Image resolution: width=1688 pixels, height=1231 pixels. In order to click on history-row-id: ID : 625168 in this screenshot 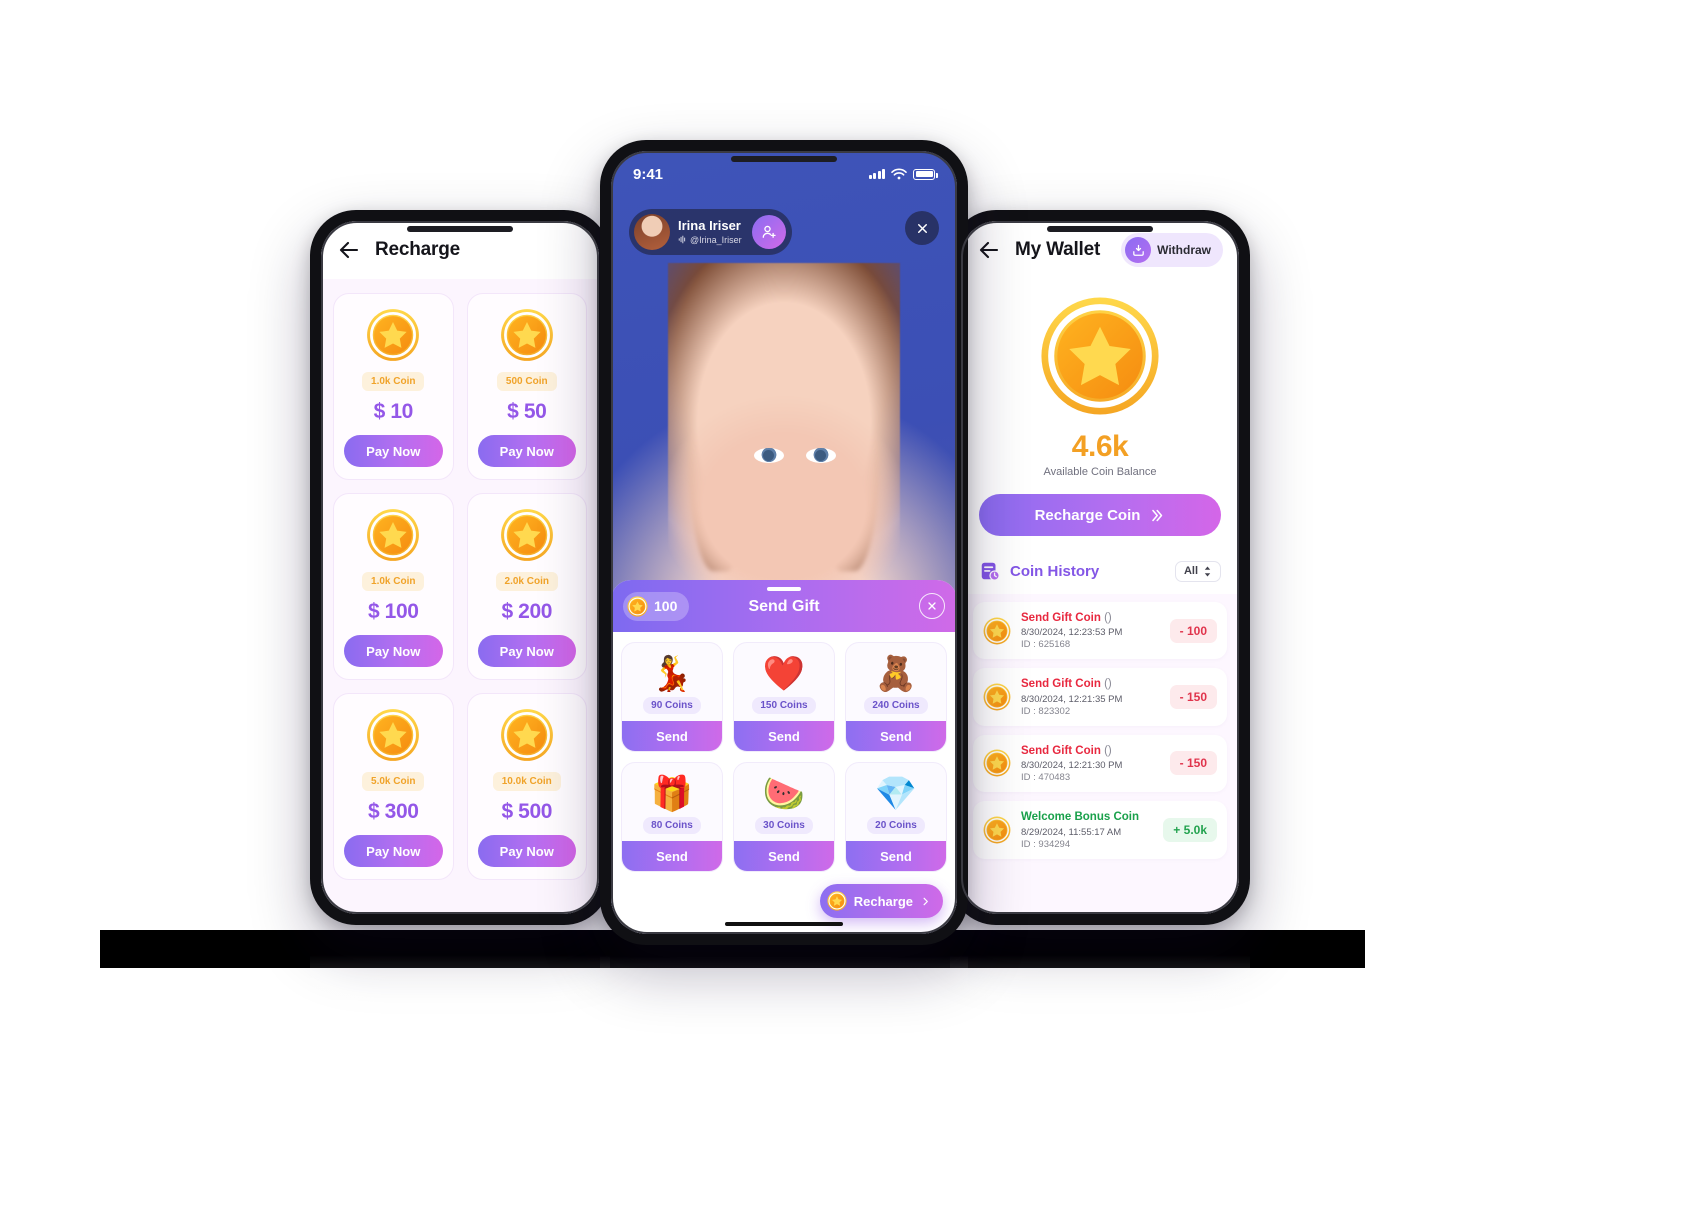, I will do `click(1046, 645)`.